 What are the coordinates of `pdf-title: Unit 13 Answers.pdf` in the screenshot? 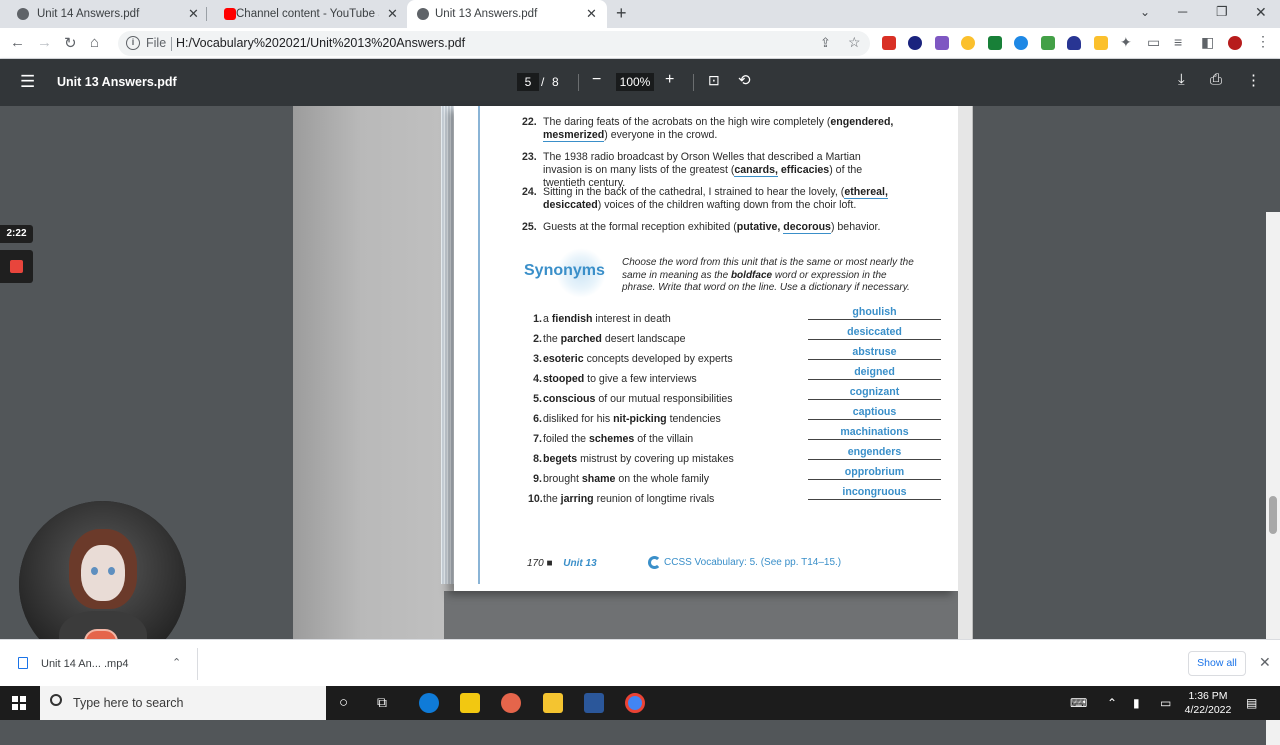 It's located at (117, 82).